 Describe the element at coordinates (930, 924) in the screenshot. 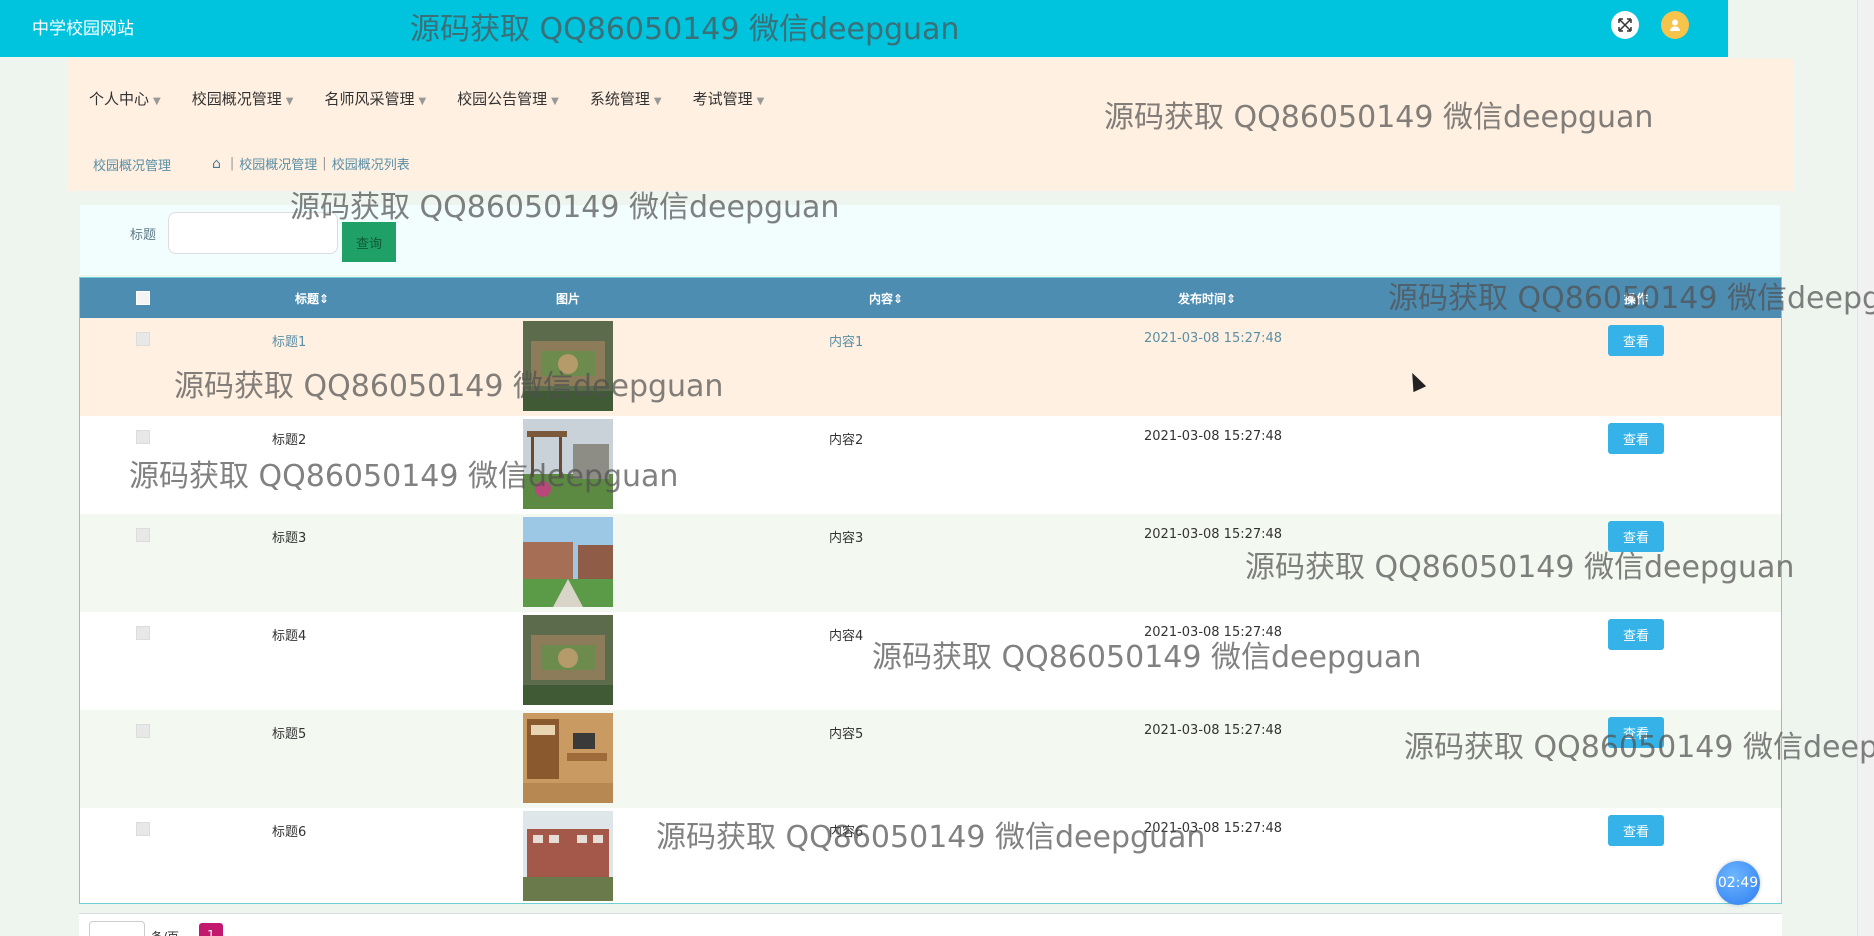

I see `pagination: 条/页 1` at that location.